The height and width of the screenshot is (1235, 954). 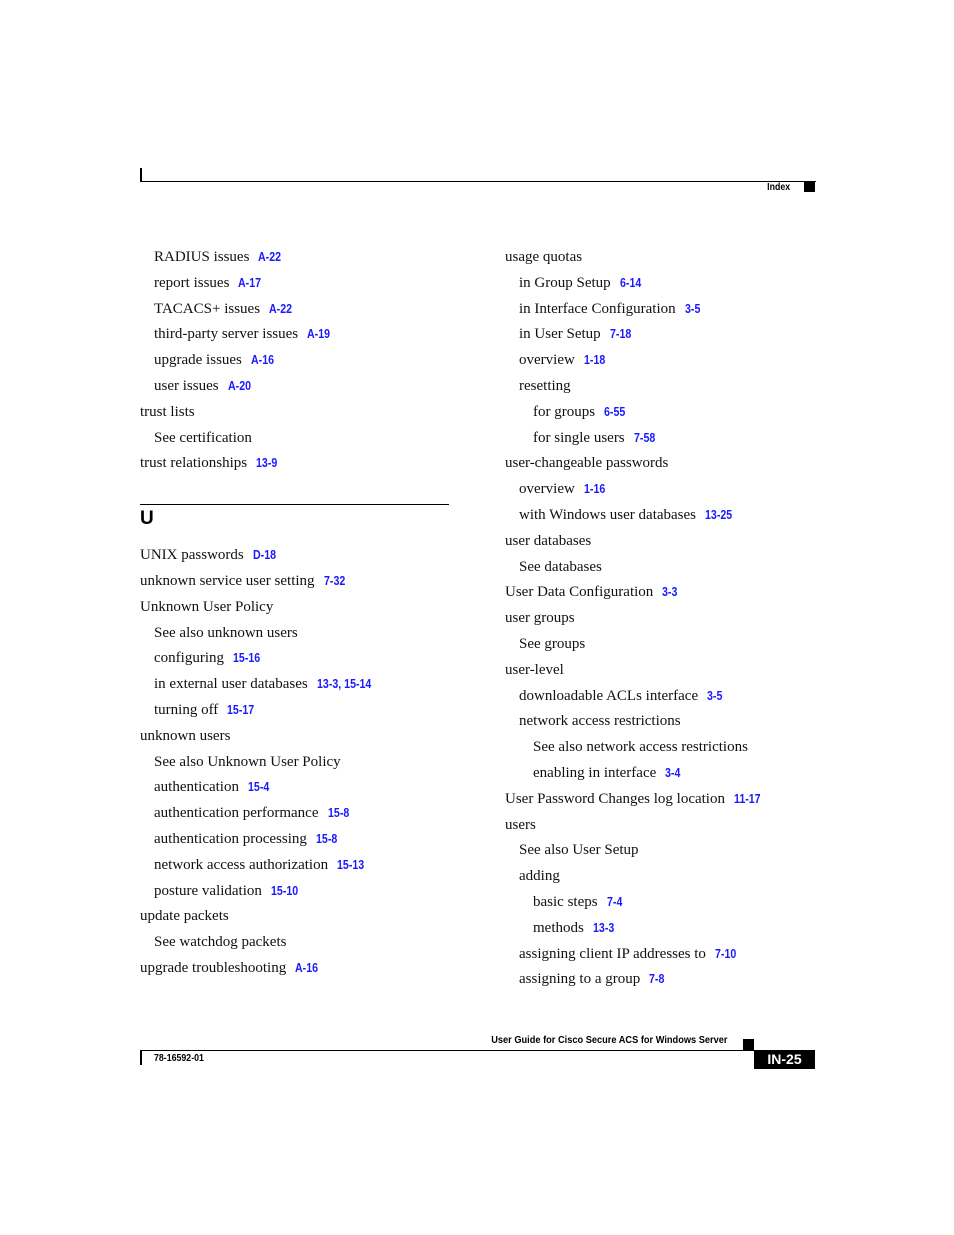 I want to click on page-reference-link: A-17, so click(x=249, y=283).